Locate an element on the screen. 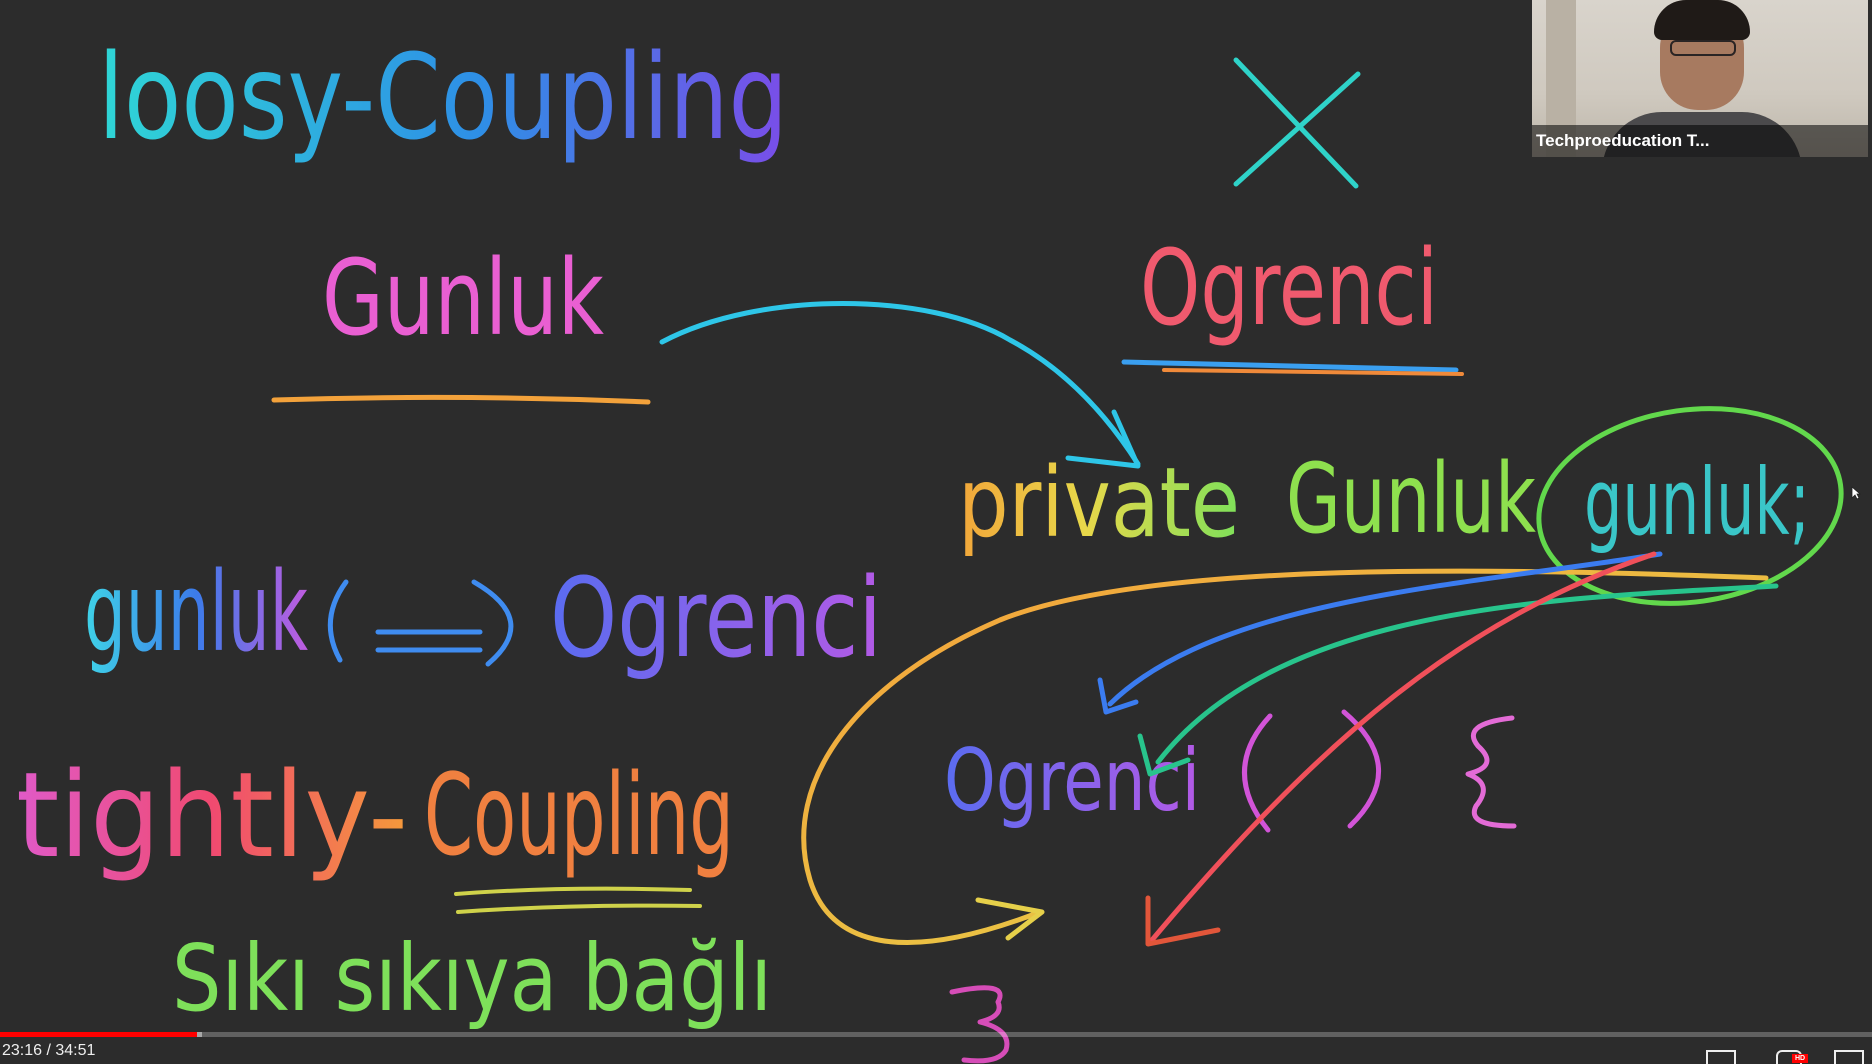 This screenshot has width=1872, height=1064. x-mark is located at coordinates (1297, 123).